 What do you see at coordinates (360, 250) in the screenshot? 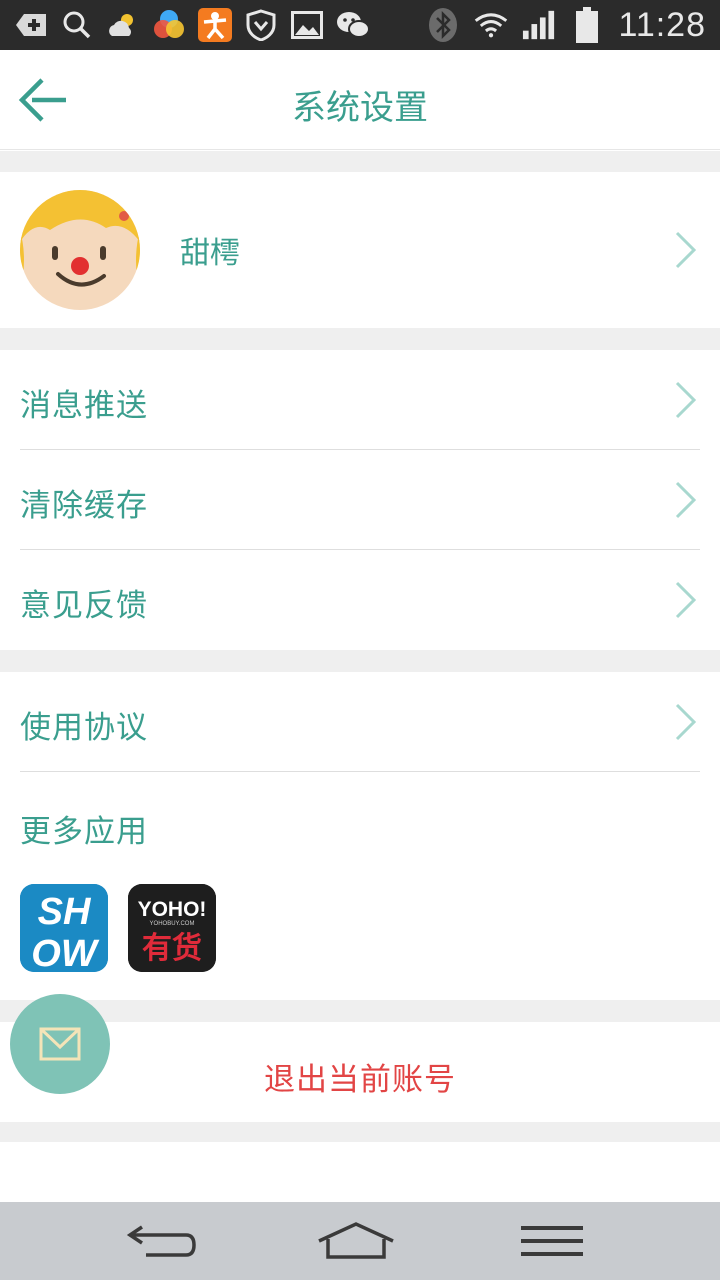
I see `profile-row: 甜樗` at bounding box center [360, 250].